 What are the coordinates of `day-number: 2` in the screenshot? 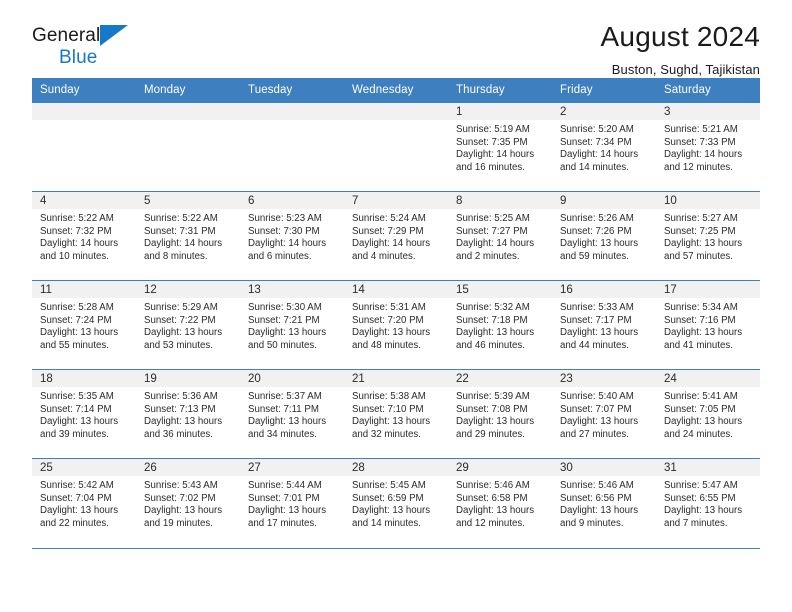 It's located at (604, 111).